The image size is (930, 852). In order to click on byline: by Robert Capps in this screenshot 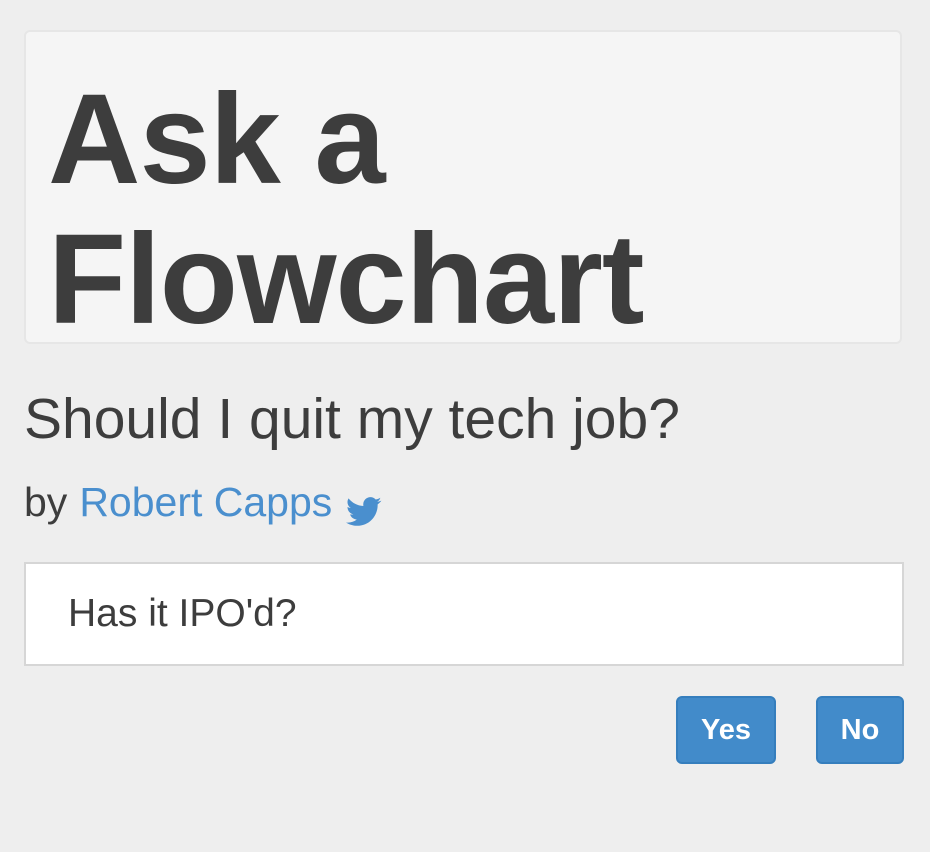, I will do `click(203, 502)`.